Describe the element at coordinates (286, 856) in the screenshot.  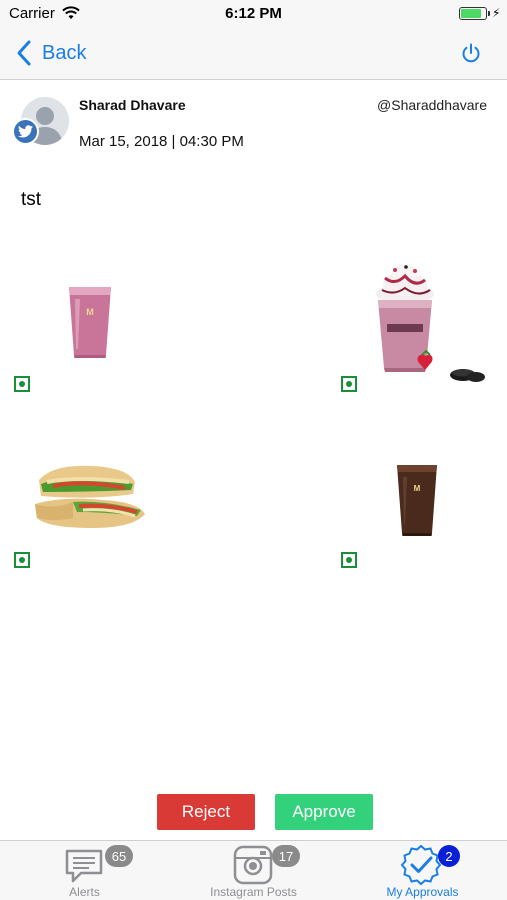
I see `instagram-badge: 17` at that location.